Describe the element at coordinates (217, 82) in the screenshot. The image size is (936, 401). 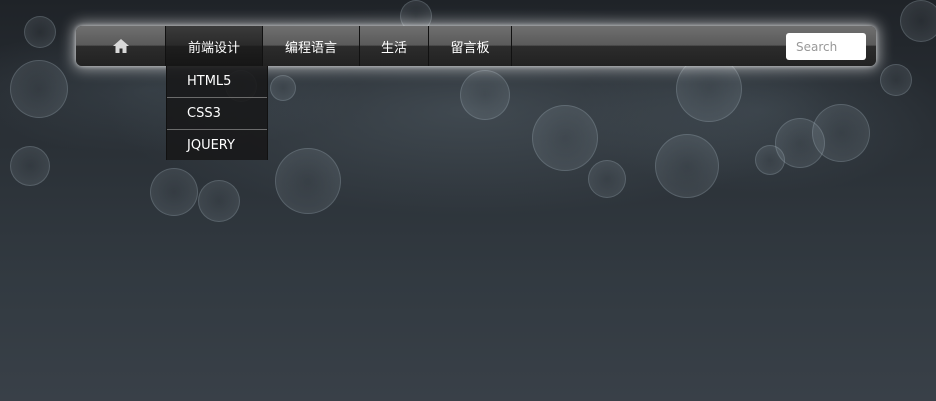
I see `dropdown-item-html5: HTML5` at that location.